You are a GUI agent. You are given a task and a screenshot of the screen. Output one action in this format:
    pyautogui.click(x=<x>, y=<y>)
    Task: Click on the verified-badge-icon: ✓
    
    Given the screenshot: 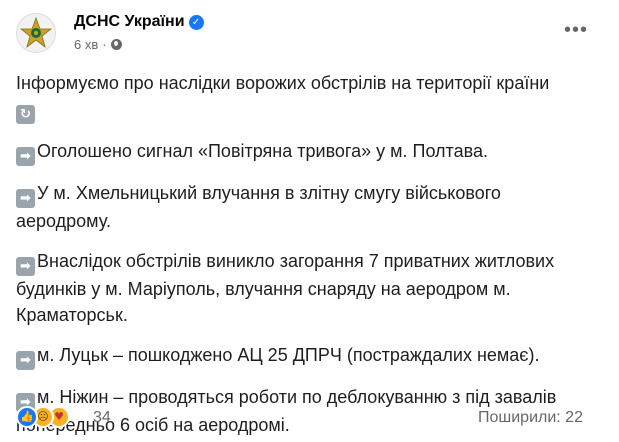 What is the action you would take?
    pyautogui.click(x=196, y=22)
    